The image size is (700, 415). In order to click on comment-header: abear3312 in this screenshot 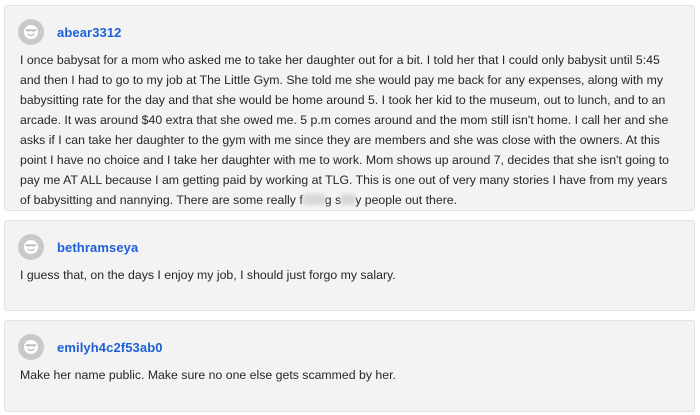, I will do `click(70, 32)`.